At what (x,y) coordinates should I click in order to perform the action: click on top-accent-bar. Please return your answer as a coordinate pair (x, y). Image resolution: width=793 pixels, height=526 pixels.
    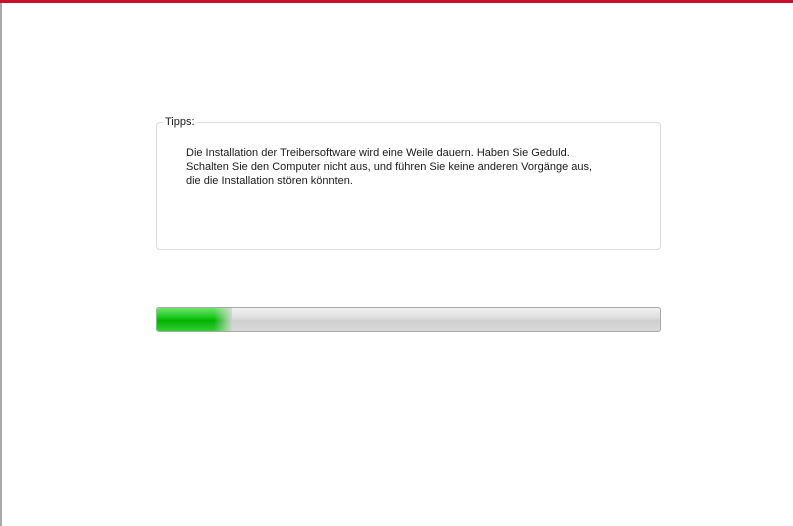
    Looking at the image, I should click on (396, 1).